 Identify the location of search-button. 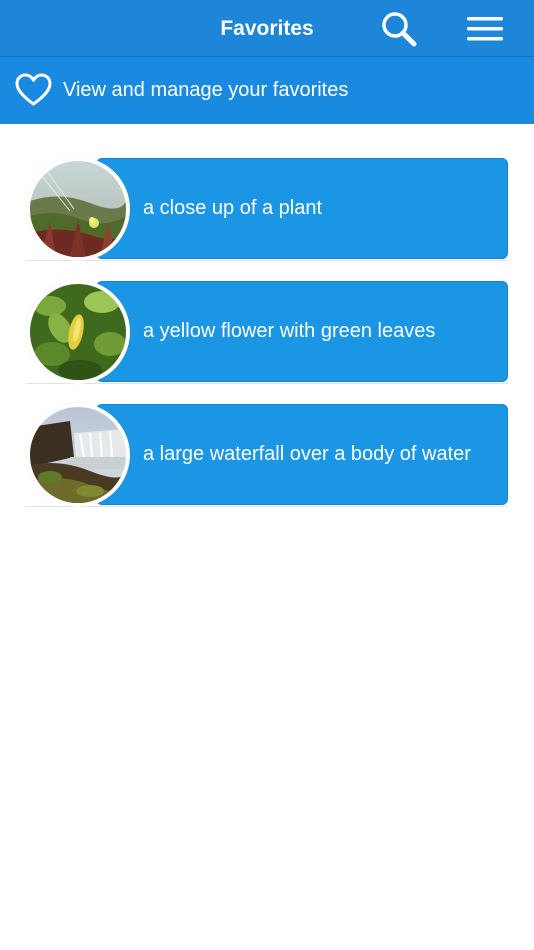
(399, 29).